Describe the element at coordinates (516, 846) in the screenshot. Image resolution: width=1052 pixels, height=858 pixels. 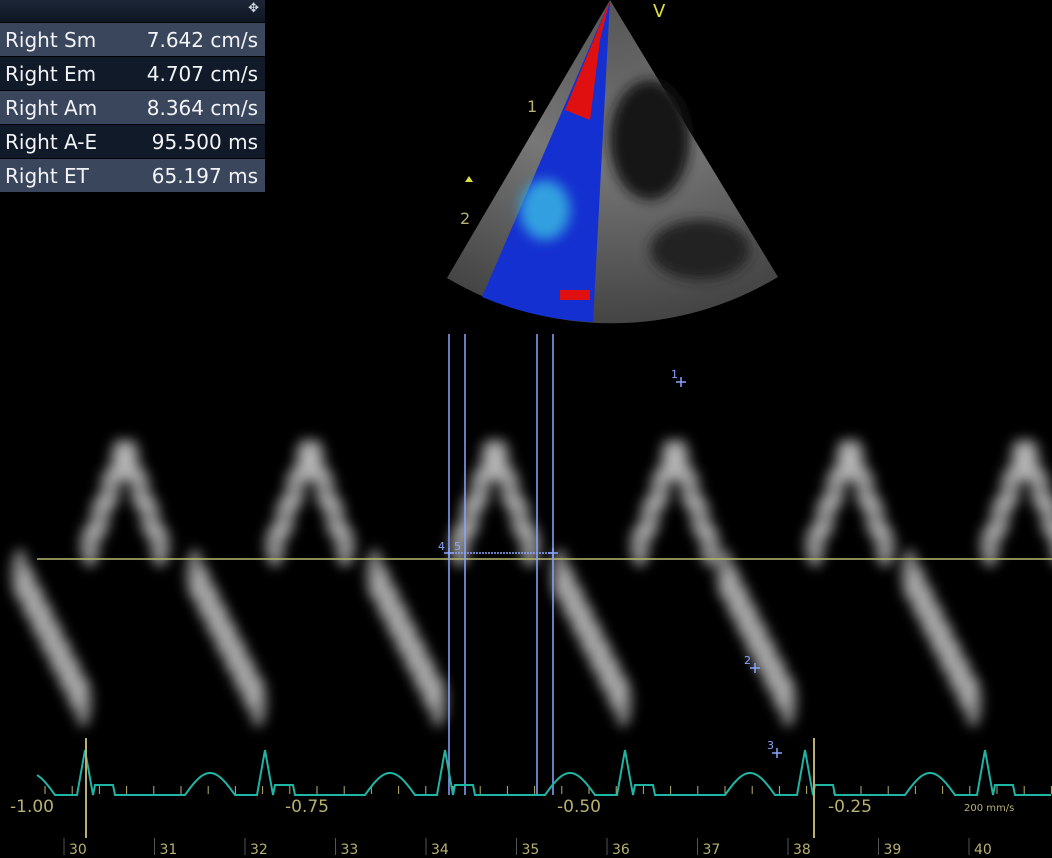
I see `ruler` at that location.